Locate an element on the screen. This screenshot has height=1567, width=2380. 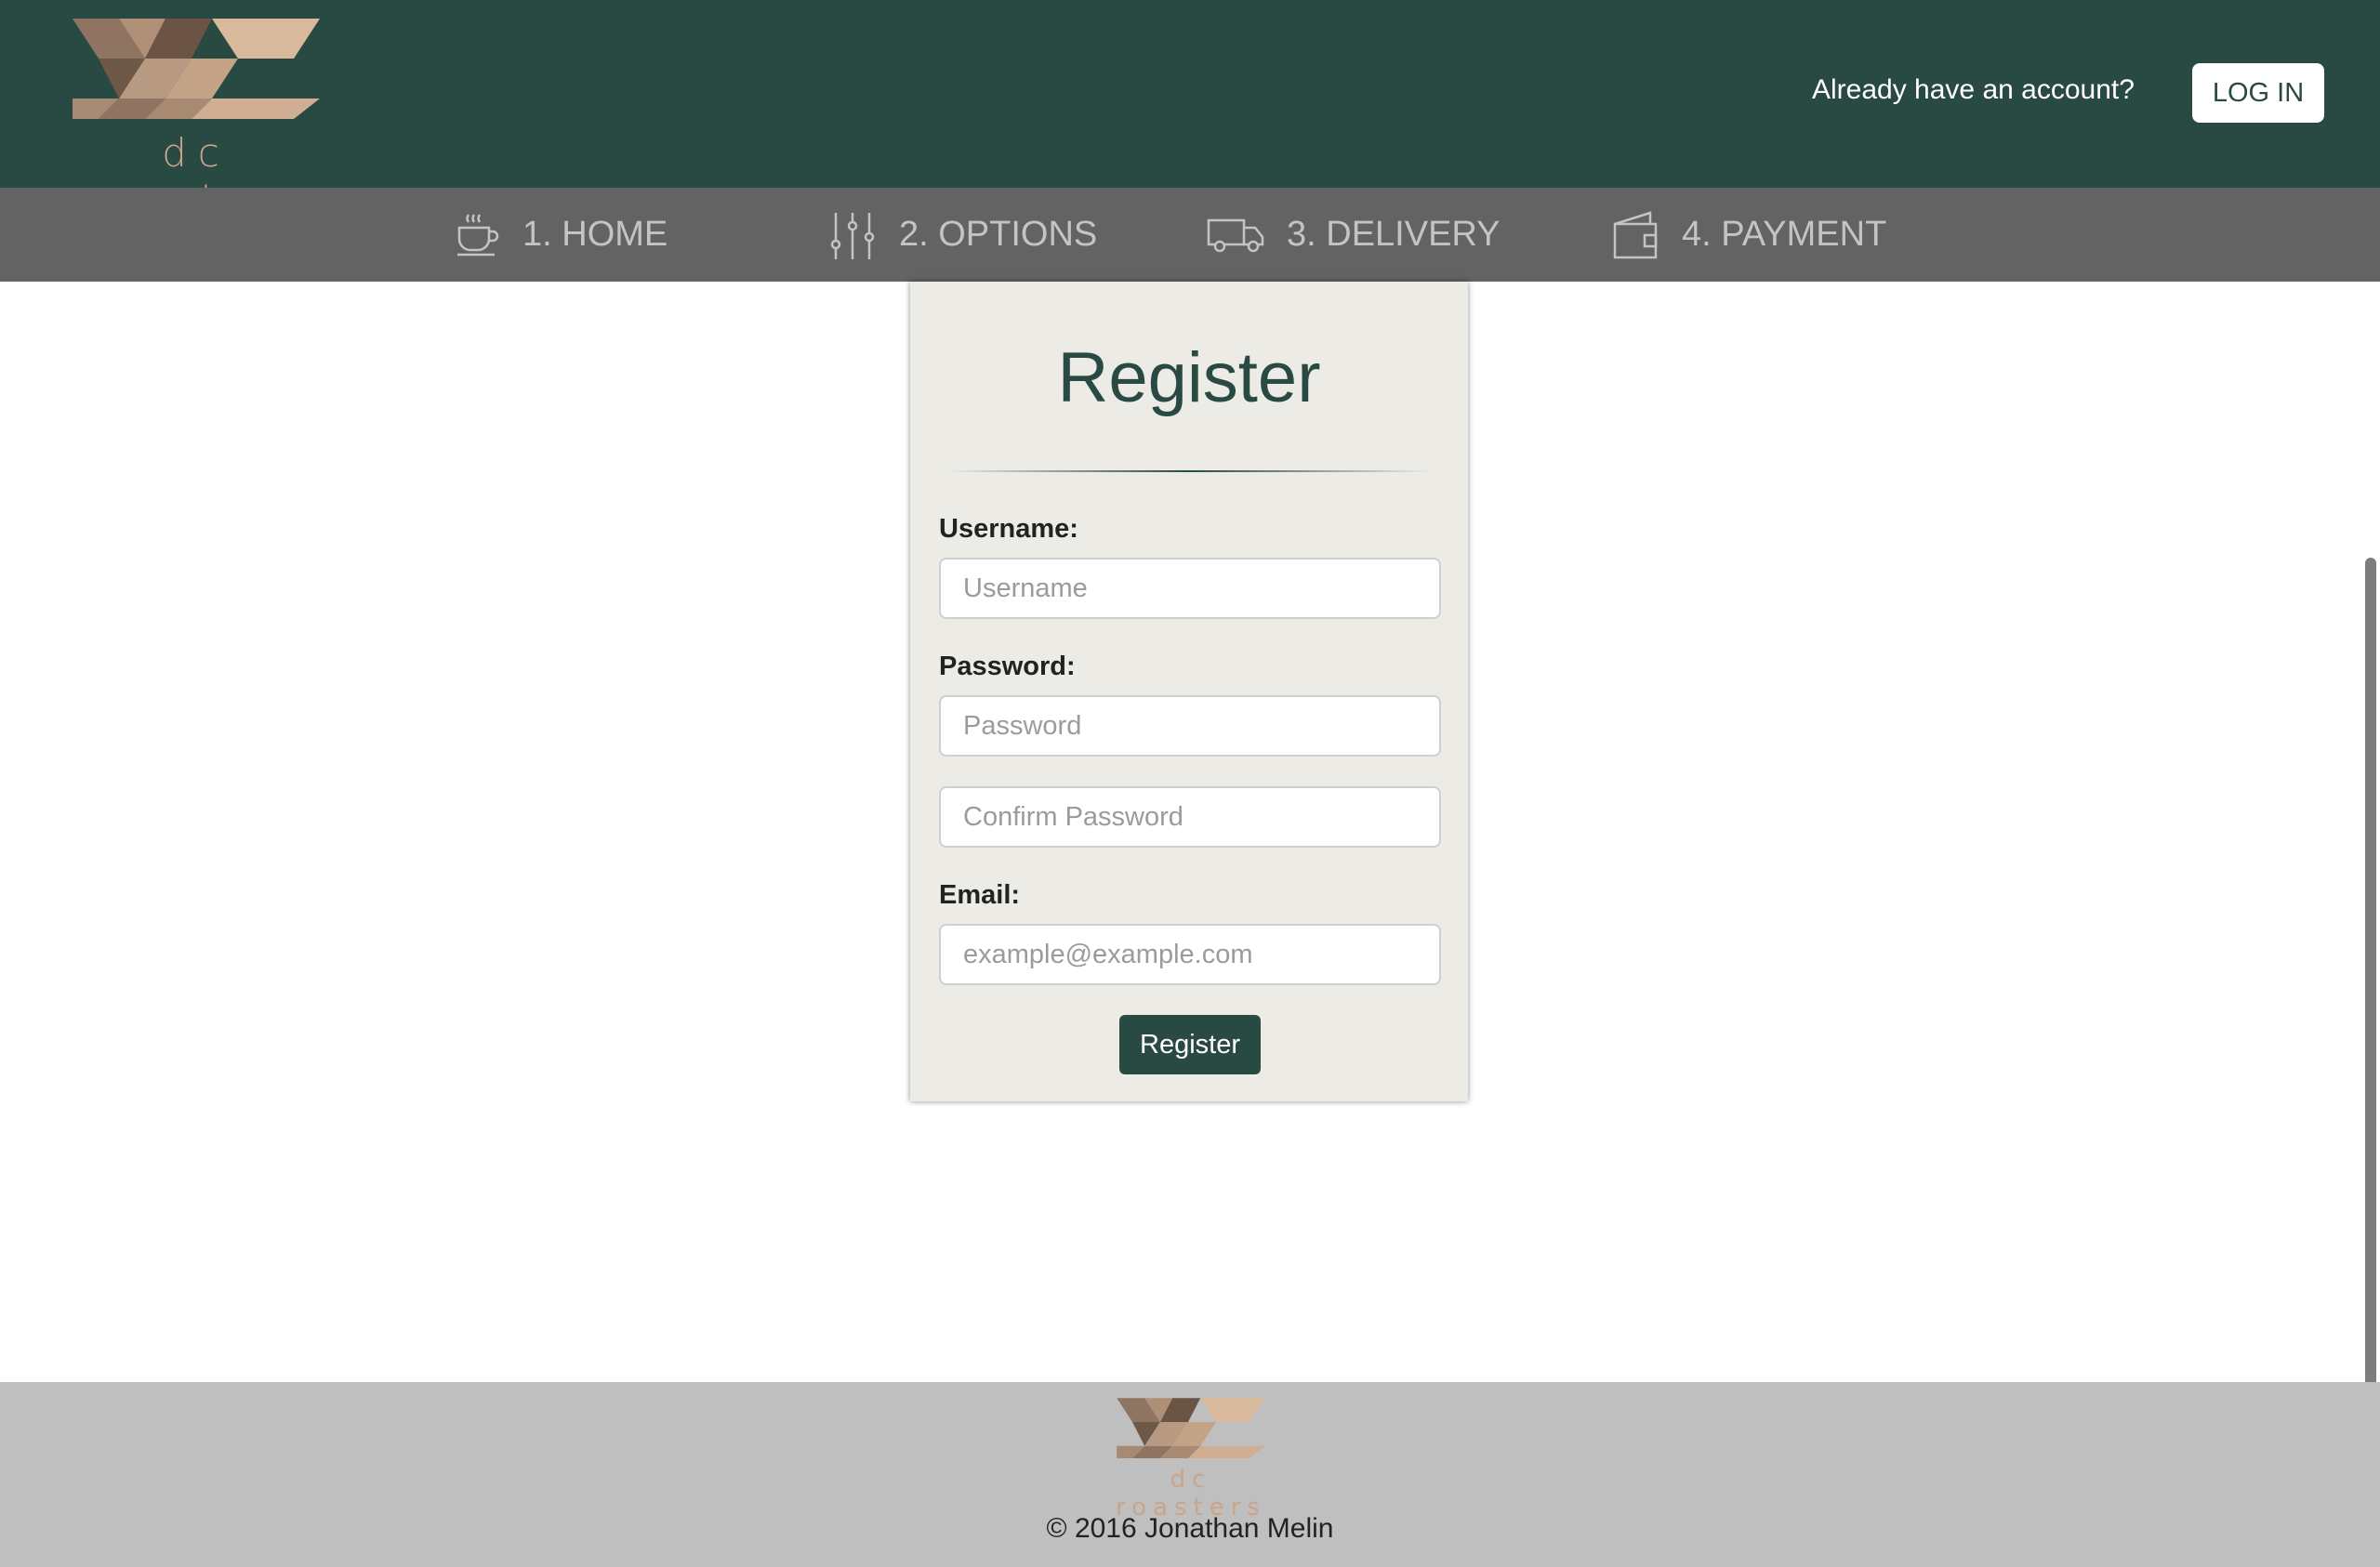
register-title: Register is located at coordinates (1189, 377).